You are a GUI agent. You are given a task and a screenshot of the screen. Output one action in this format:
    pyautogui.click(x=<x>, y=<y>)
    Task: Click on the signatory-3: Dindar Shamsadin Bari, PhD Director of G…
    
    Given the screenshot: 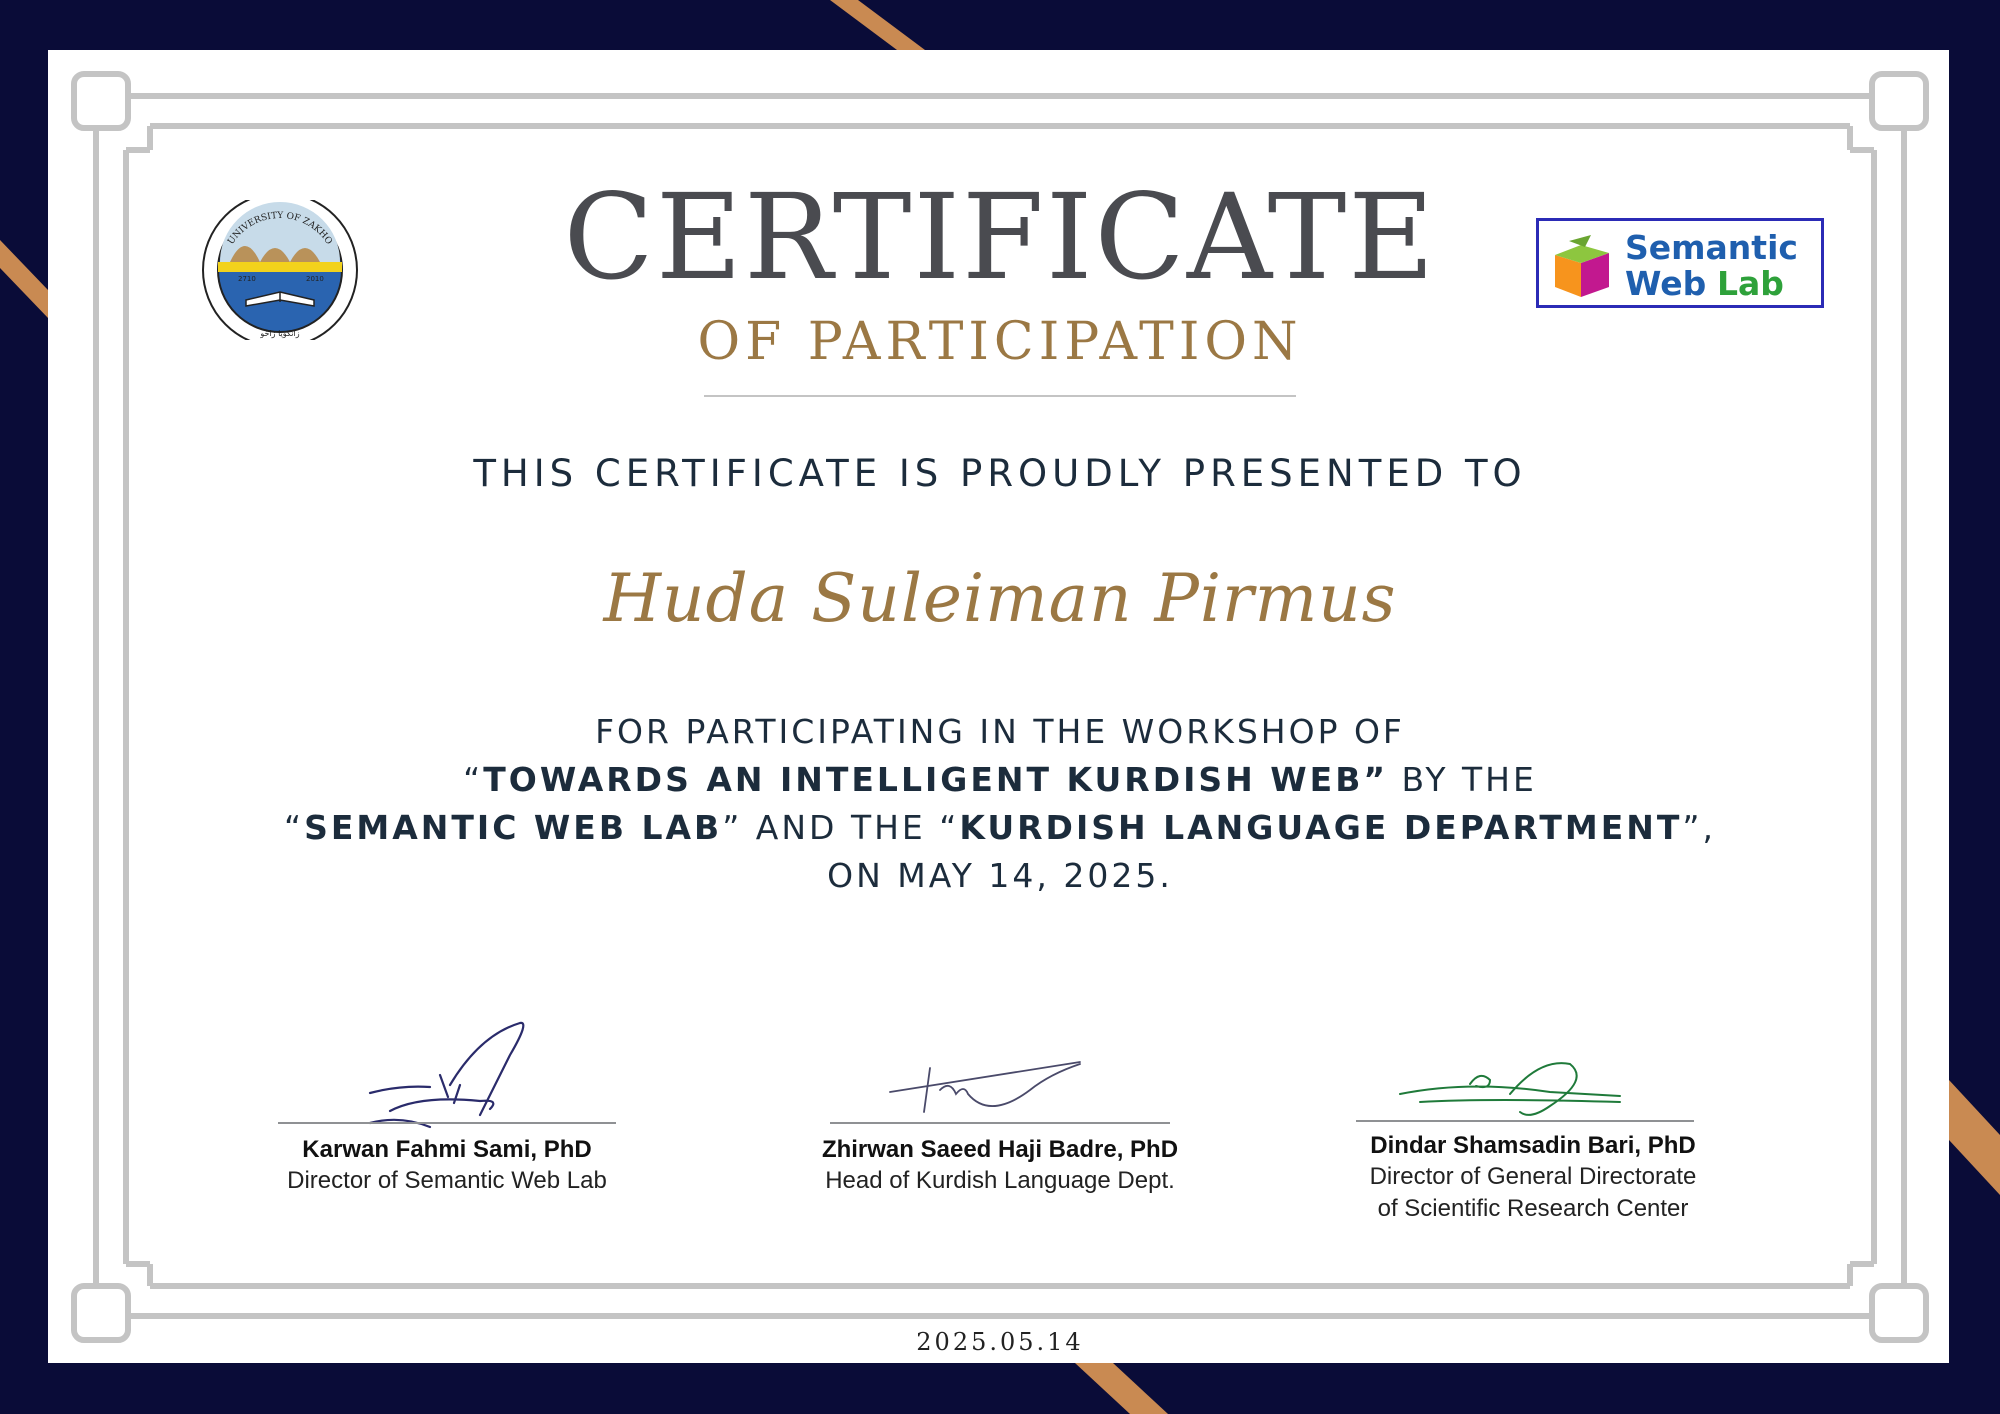 What is the action you would take?
    pyautogui.click(x=1533, y=1178)
    